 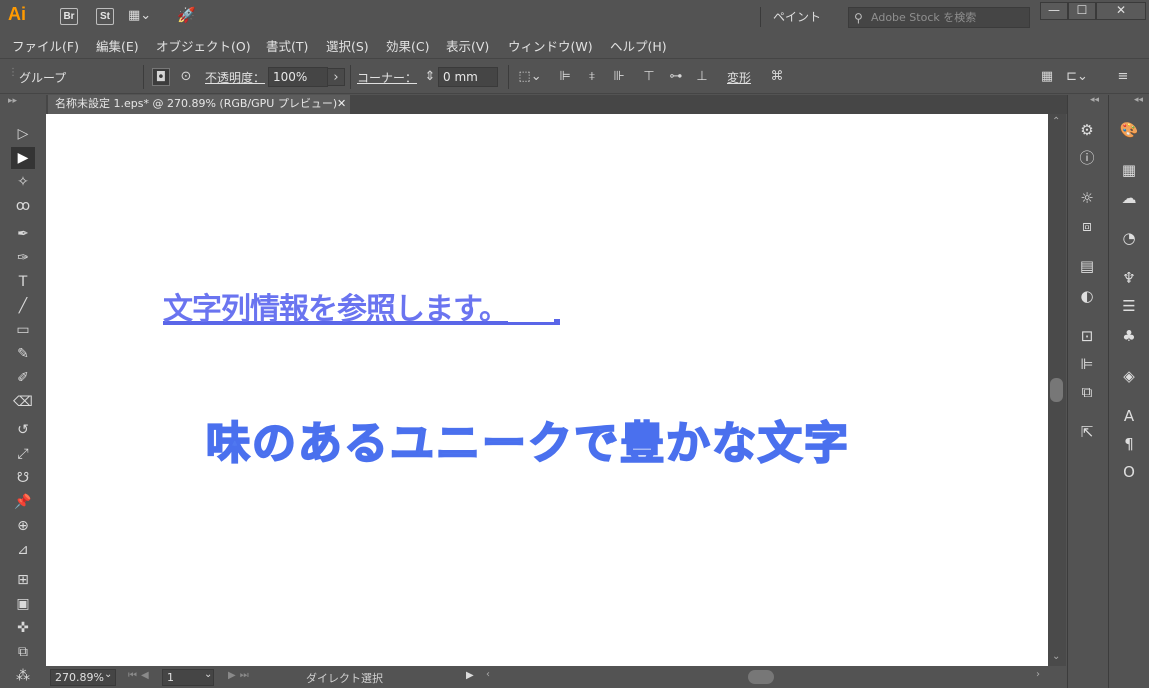 What do you see at coordinates (1129, 130) in the screenshot?
I see `color-palette-icon: 🎨` at bounding box center [1129, 130].